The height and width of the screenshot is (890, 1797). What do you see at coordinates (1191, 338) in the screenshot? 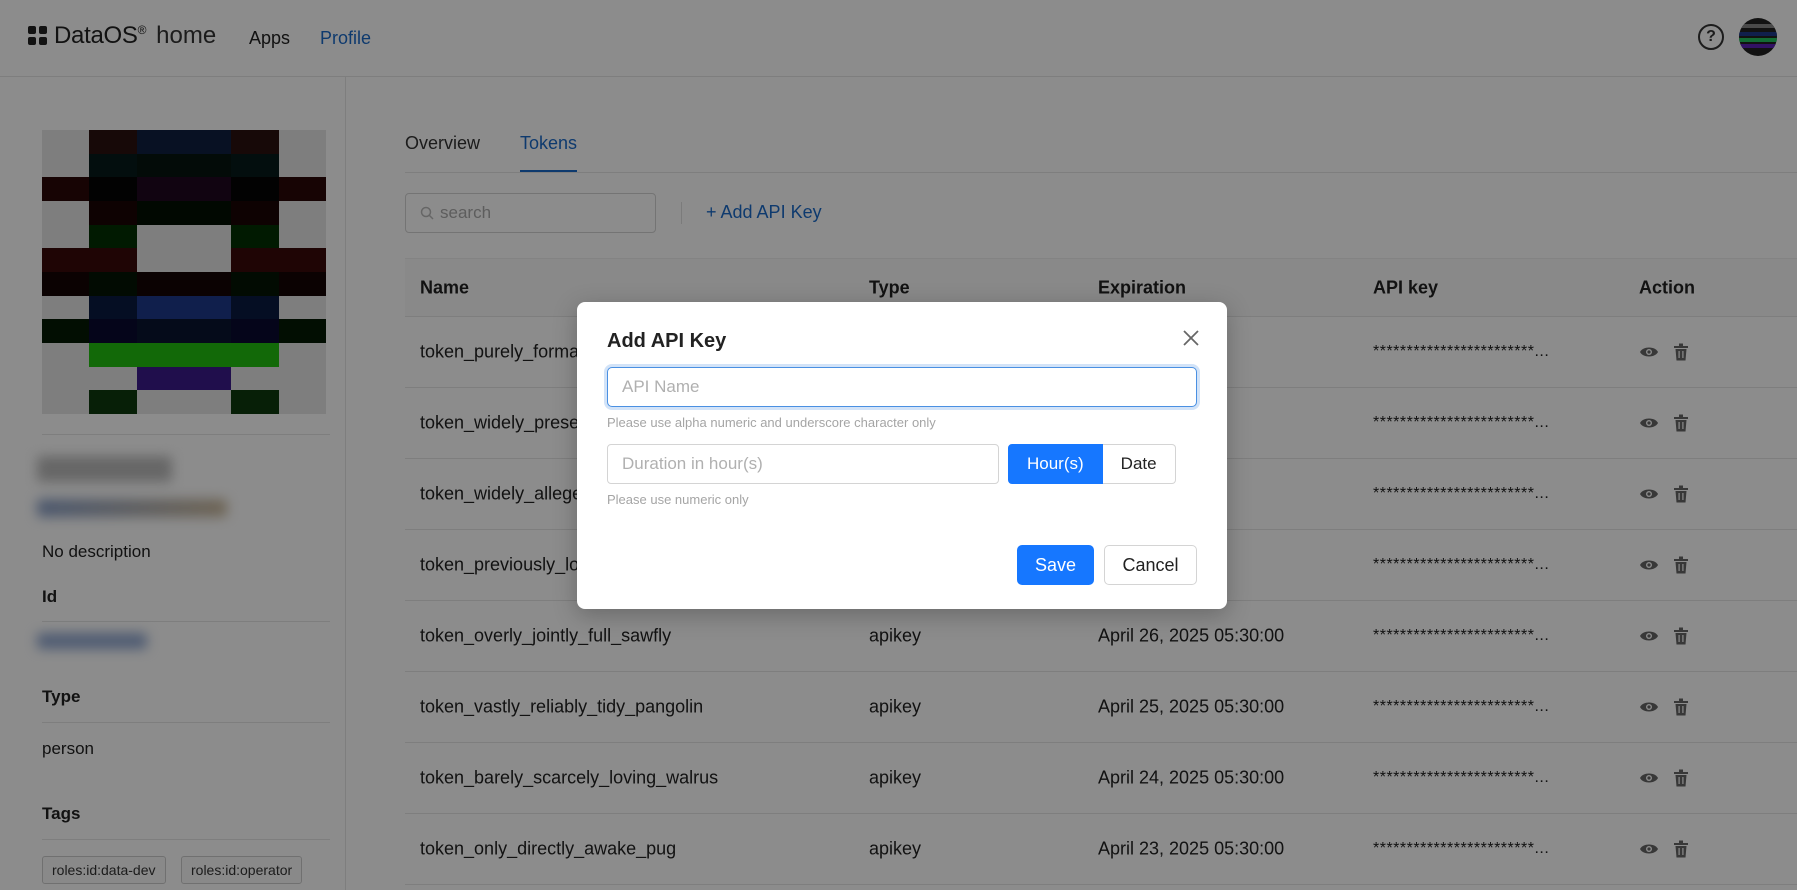
I see `close-icon` at bounding box center [1191, 338].